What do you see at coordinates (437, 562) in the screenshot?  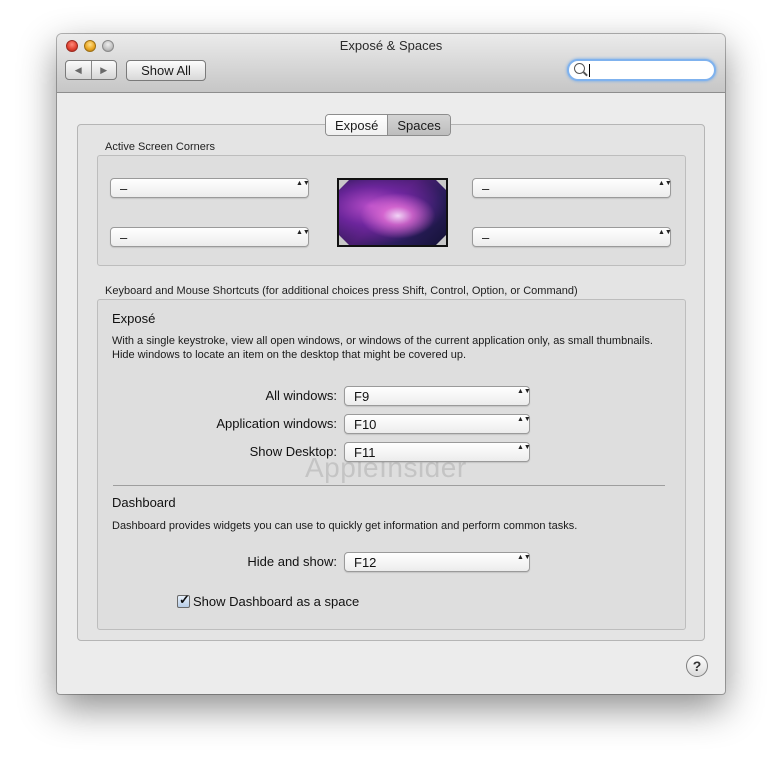 I see `hide-and-show-popup: F12 ▲▼` at bounding box center [437, 562].